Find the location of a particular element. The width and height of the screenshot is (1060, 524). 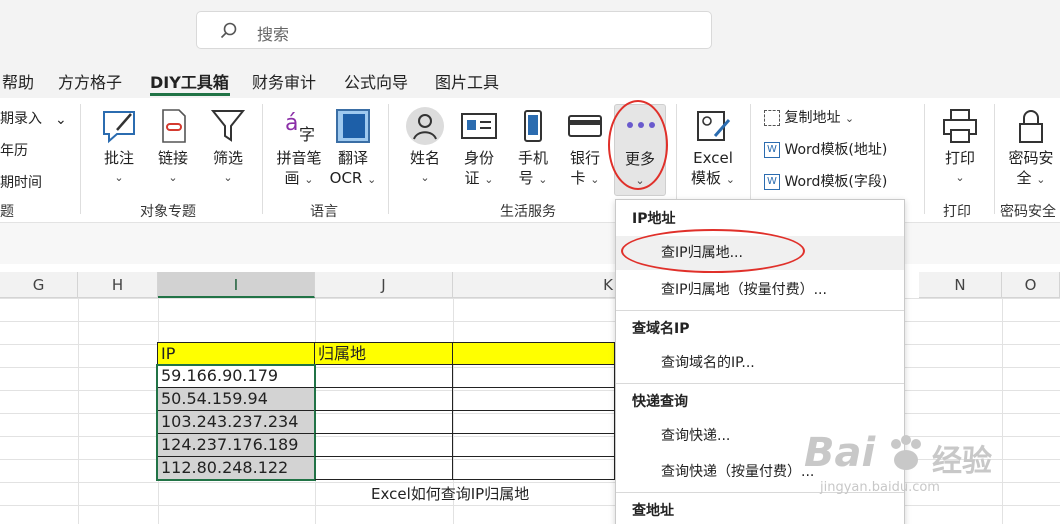

watermark-brand: Bai is located at coordinates (840, 453).